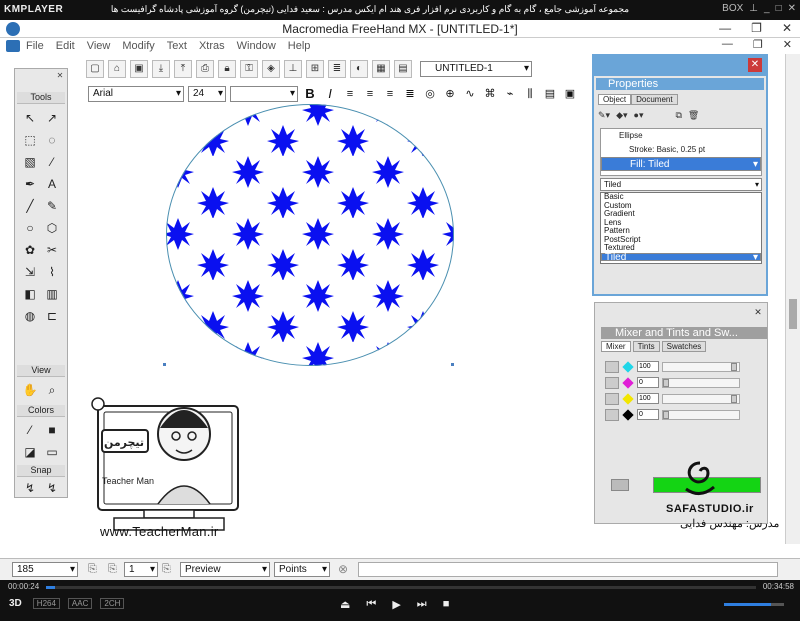 The height and width of the screenshot is (621, 800). What do you see at coordinates (371, 604) in the screenshot?
I see `previous-icon: ⏮` at bounding box center [371, 604].